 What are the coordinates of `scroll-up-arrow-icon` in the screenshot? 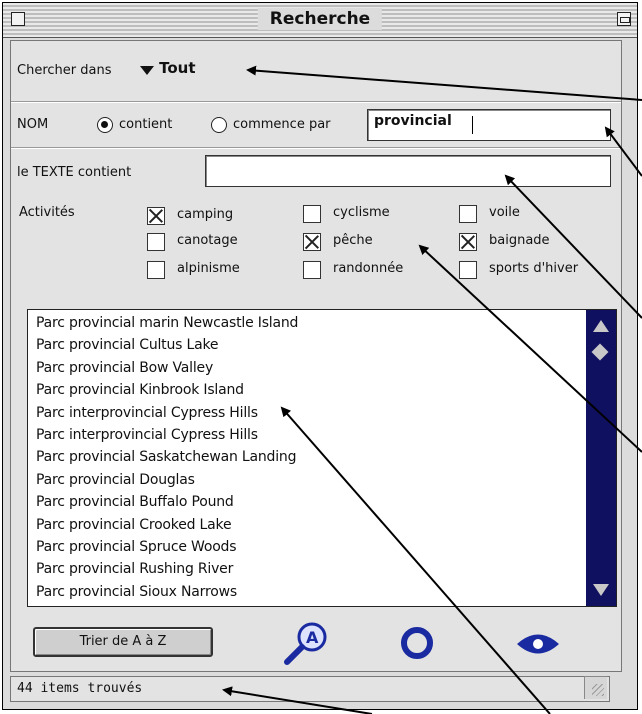 It's located at (601, 326).